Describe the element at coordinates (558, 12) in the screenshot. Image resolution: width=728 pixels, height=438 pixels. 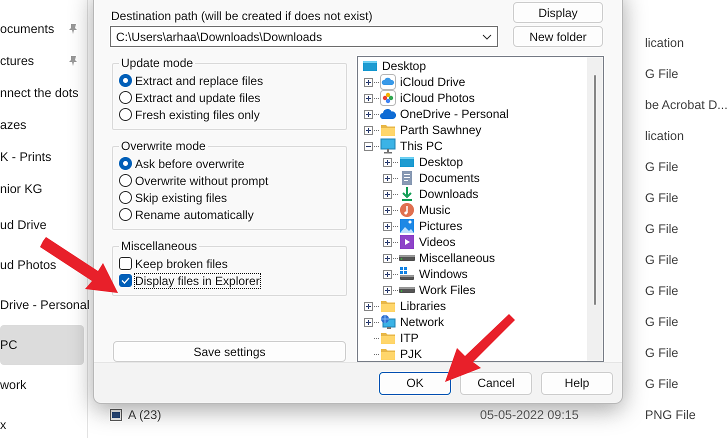
I see `display-button: Display` at that location.